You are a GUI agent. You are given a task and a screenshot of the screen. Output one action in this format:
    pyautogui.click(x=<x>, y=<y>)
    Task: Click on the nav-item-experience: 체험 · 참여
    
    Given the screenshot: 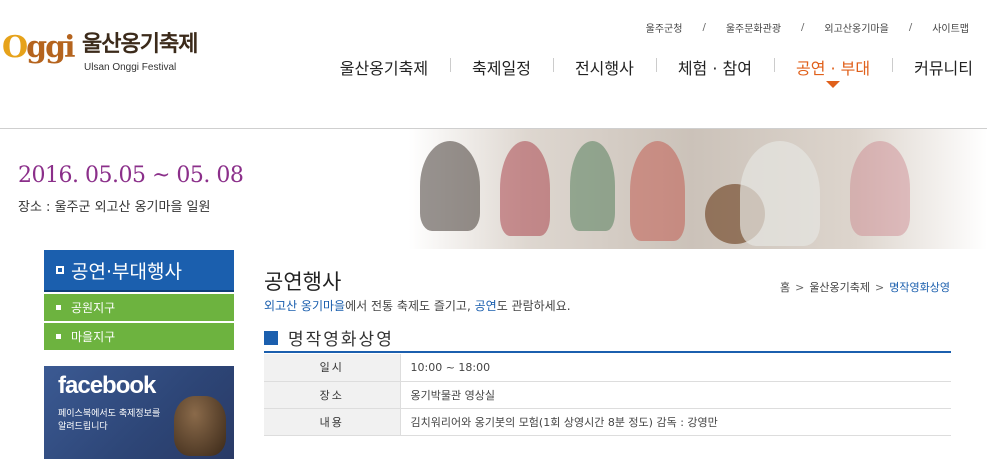 What is the action you would take?
    pyautogui.click(x=714, y=67)
    